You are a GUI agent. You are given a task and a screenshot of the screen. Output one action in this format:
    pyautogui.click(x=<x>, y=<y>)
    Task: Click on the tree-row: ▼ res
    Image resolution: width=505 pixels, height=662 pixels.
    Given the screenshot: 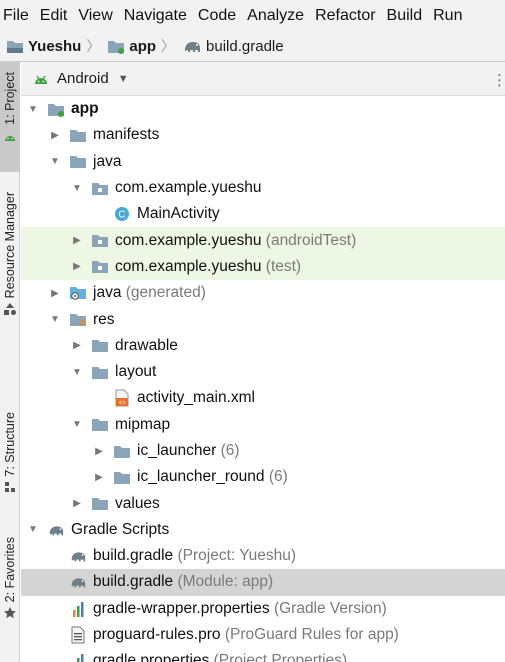 What is the action you would take?
    pyautogui.click(x=263, y=319)
    